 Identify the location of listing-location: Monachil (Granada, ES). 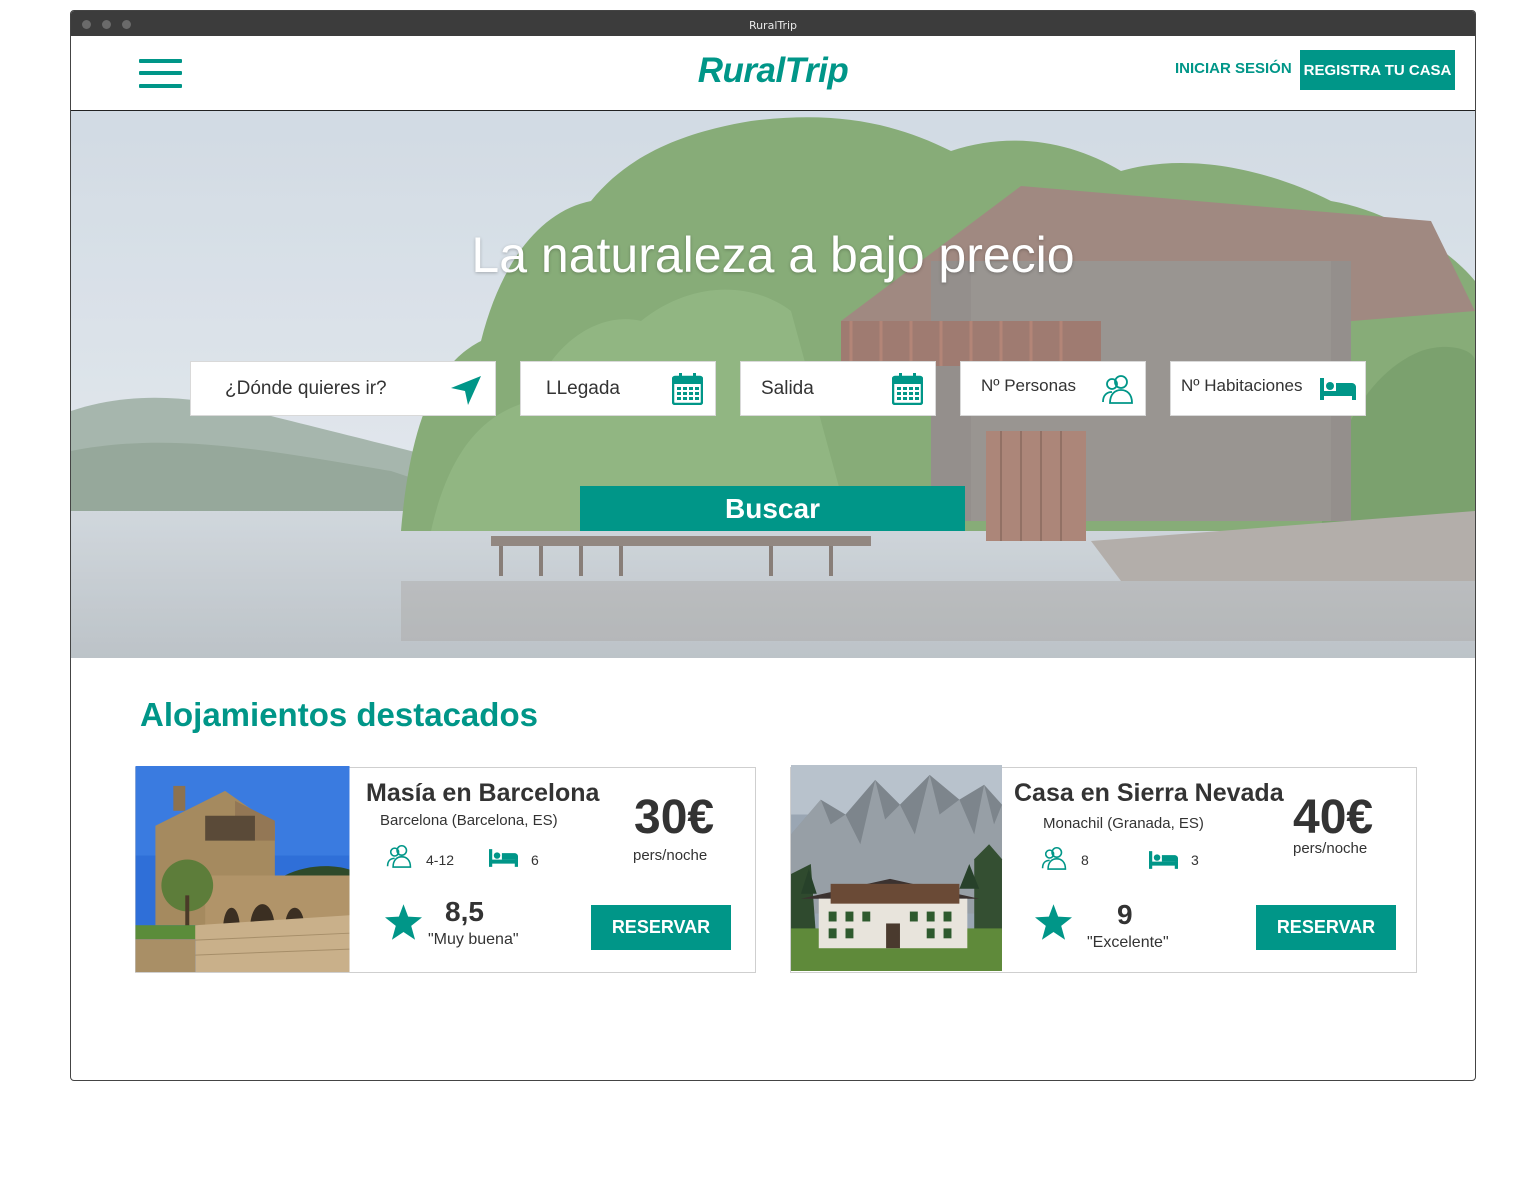
(1123, 823).